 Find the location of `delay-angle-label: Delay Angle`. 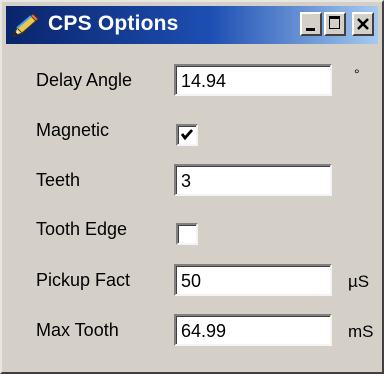

delay-angle-label: Delay Angle is located at coordinates (84, 80).